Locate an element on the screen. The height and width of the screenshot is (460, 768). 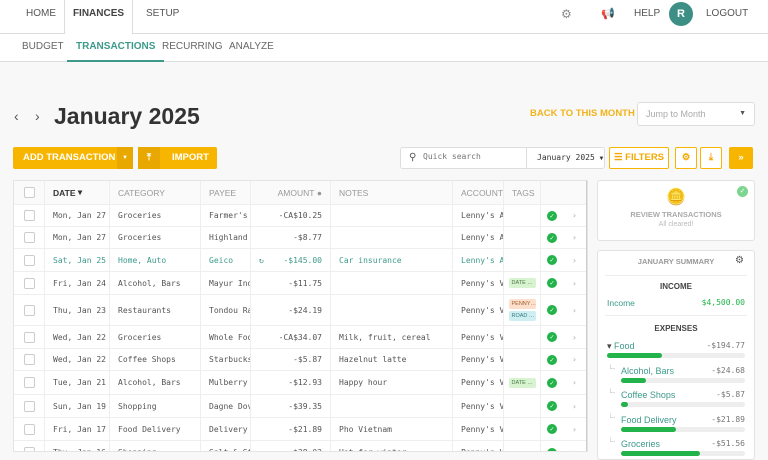
tab-transactions: TRANSACTIONS is located at coordinates (116, 48).